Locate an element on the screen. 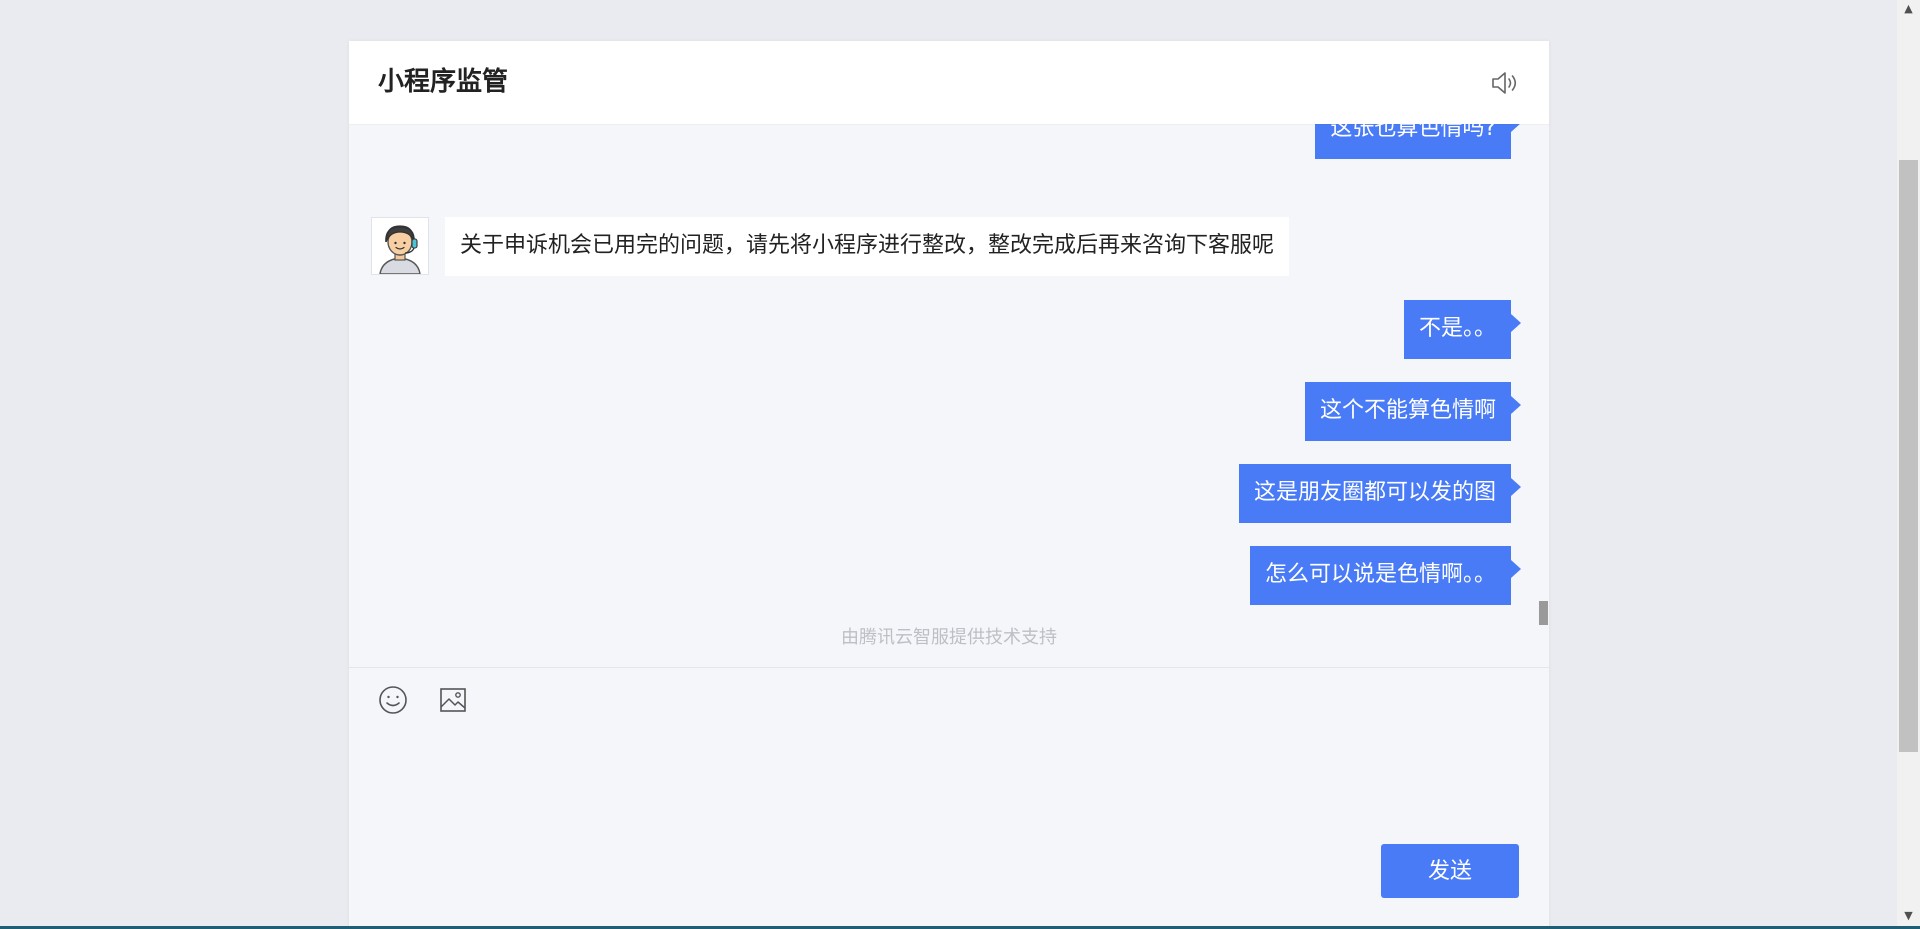 This screenshot has height=929, width=1920. page-scrollbar: ▲ ▼ is located at coordinates (1908, 464).